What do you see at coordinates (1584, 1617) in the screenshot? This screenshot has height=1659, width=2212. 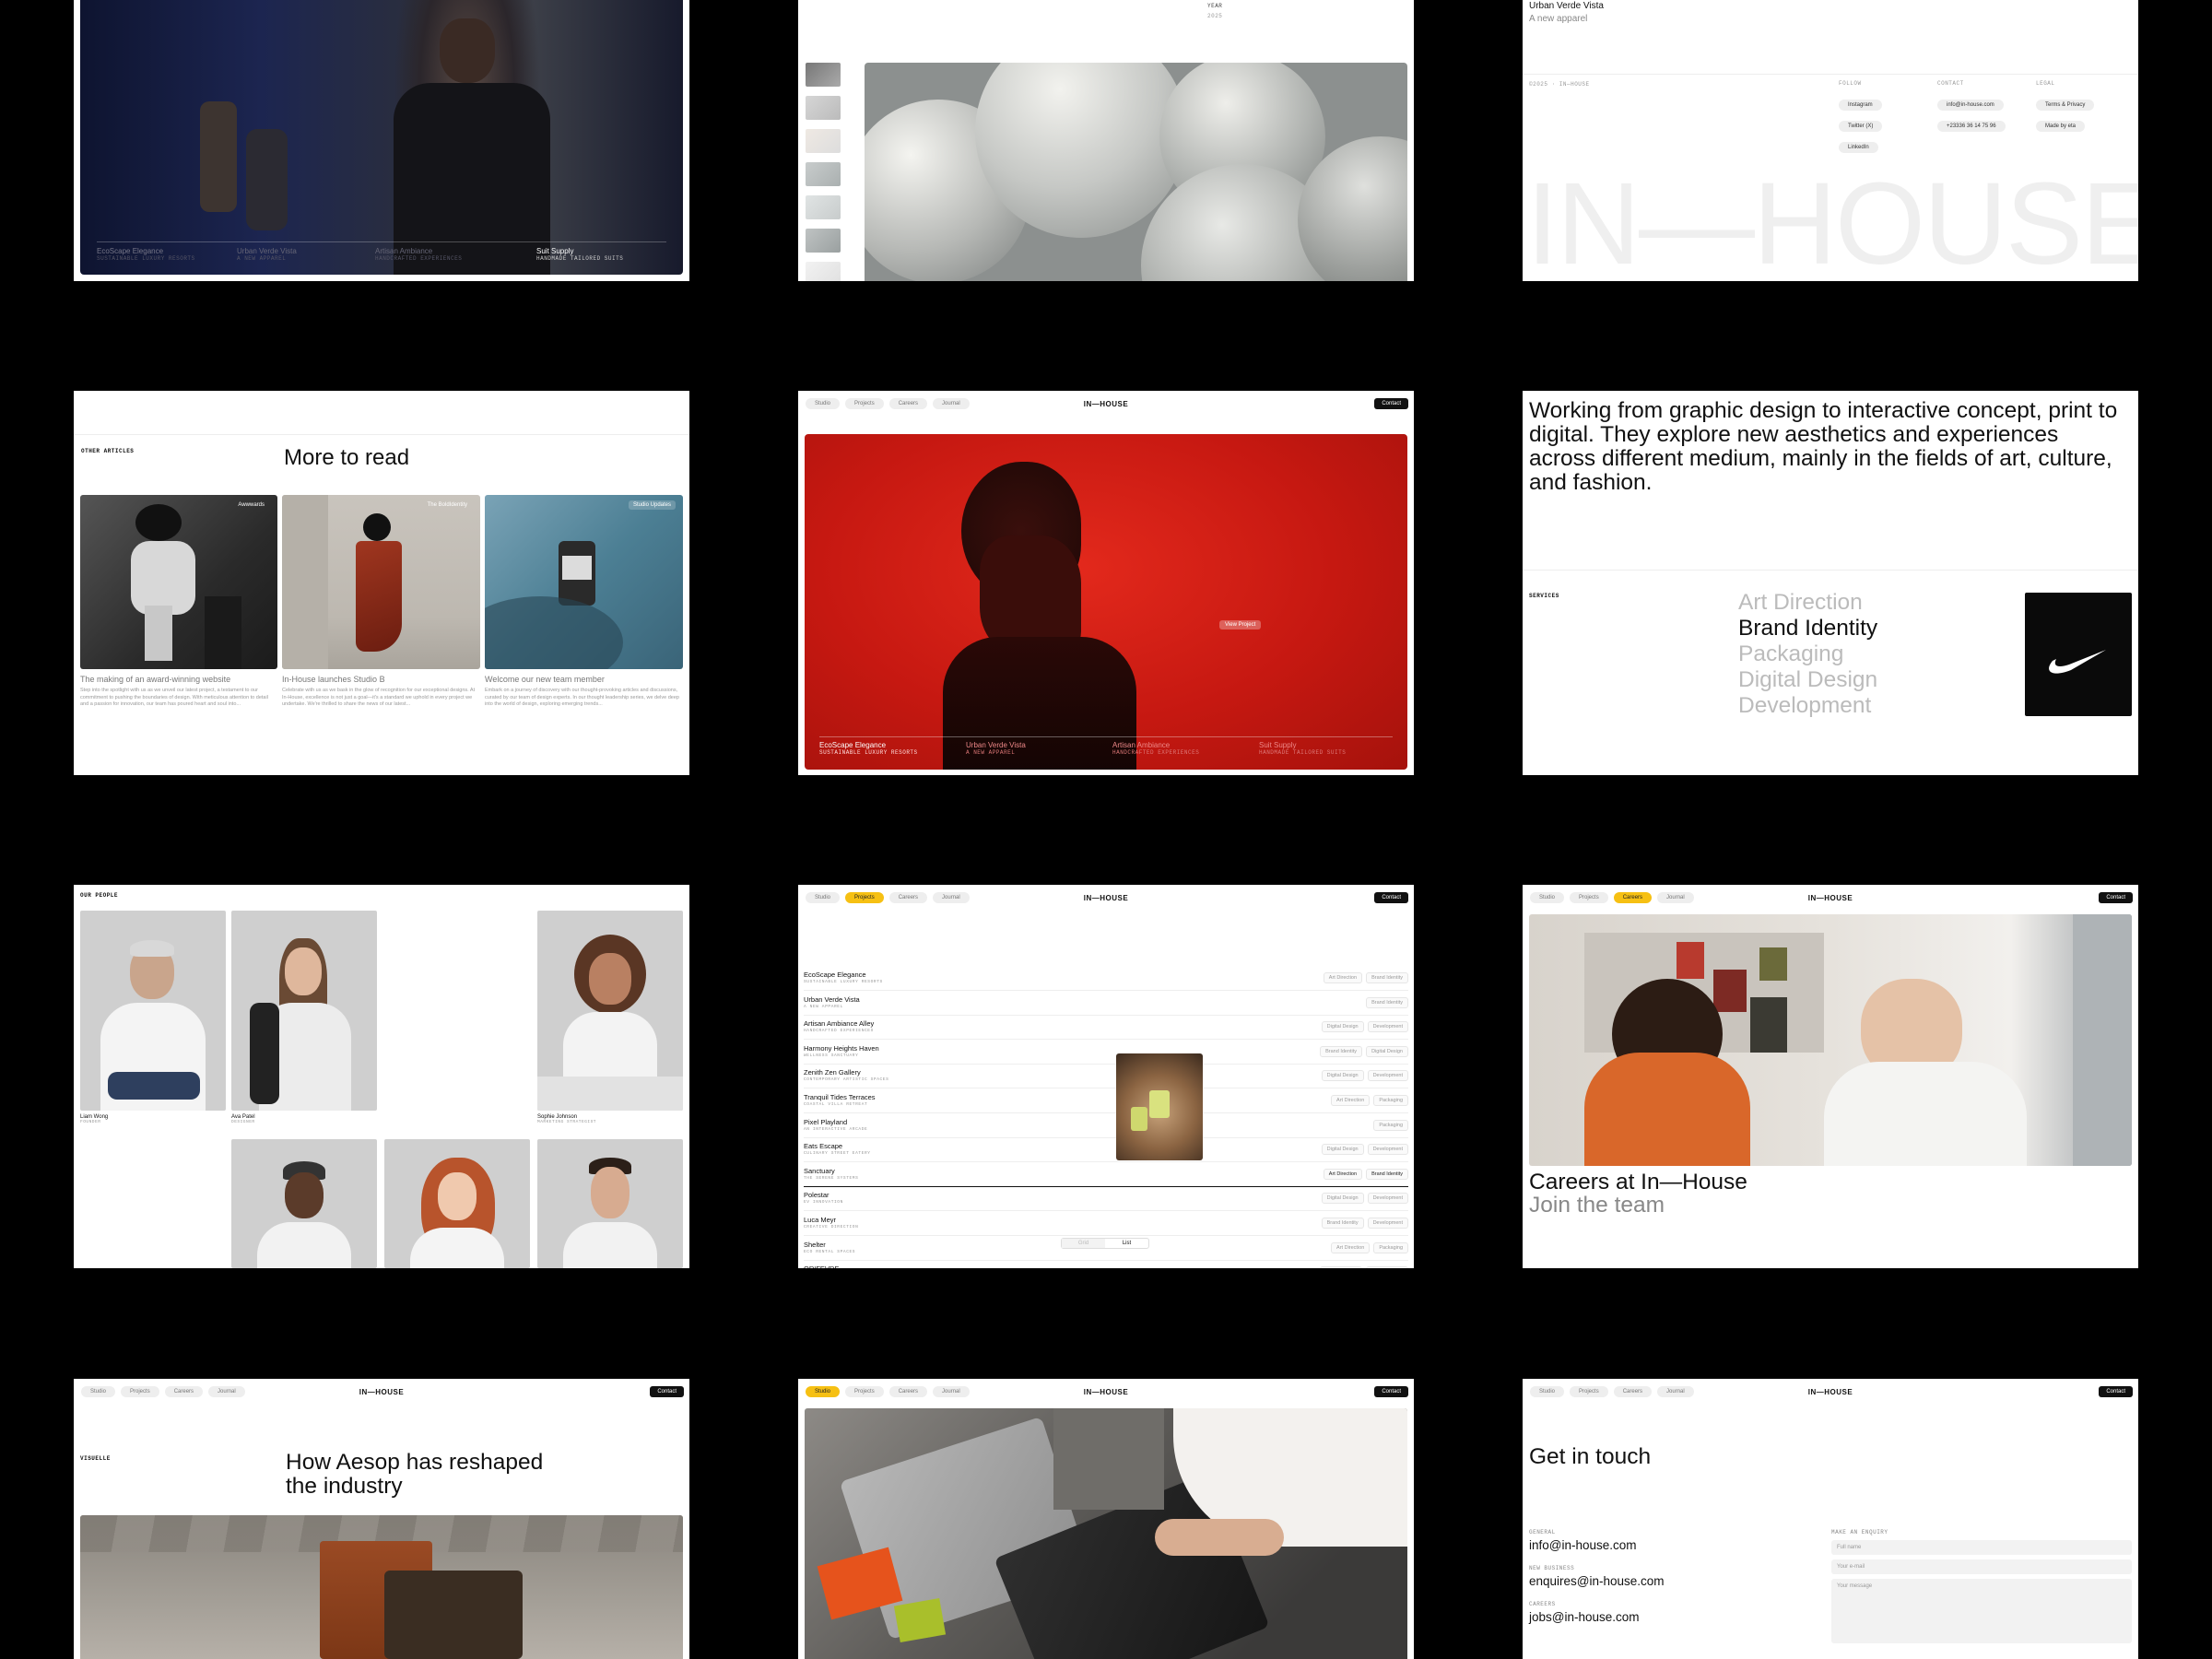 I see `careers-email: jobs@in-house.com` at bounding box center [1584, 1617].